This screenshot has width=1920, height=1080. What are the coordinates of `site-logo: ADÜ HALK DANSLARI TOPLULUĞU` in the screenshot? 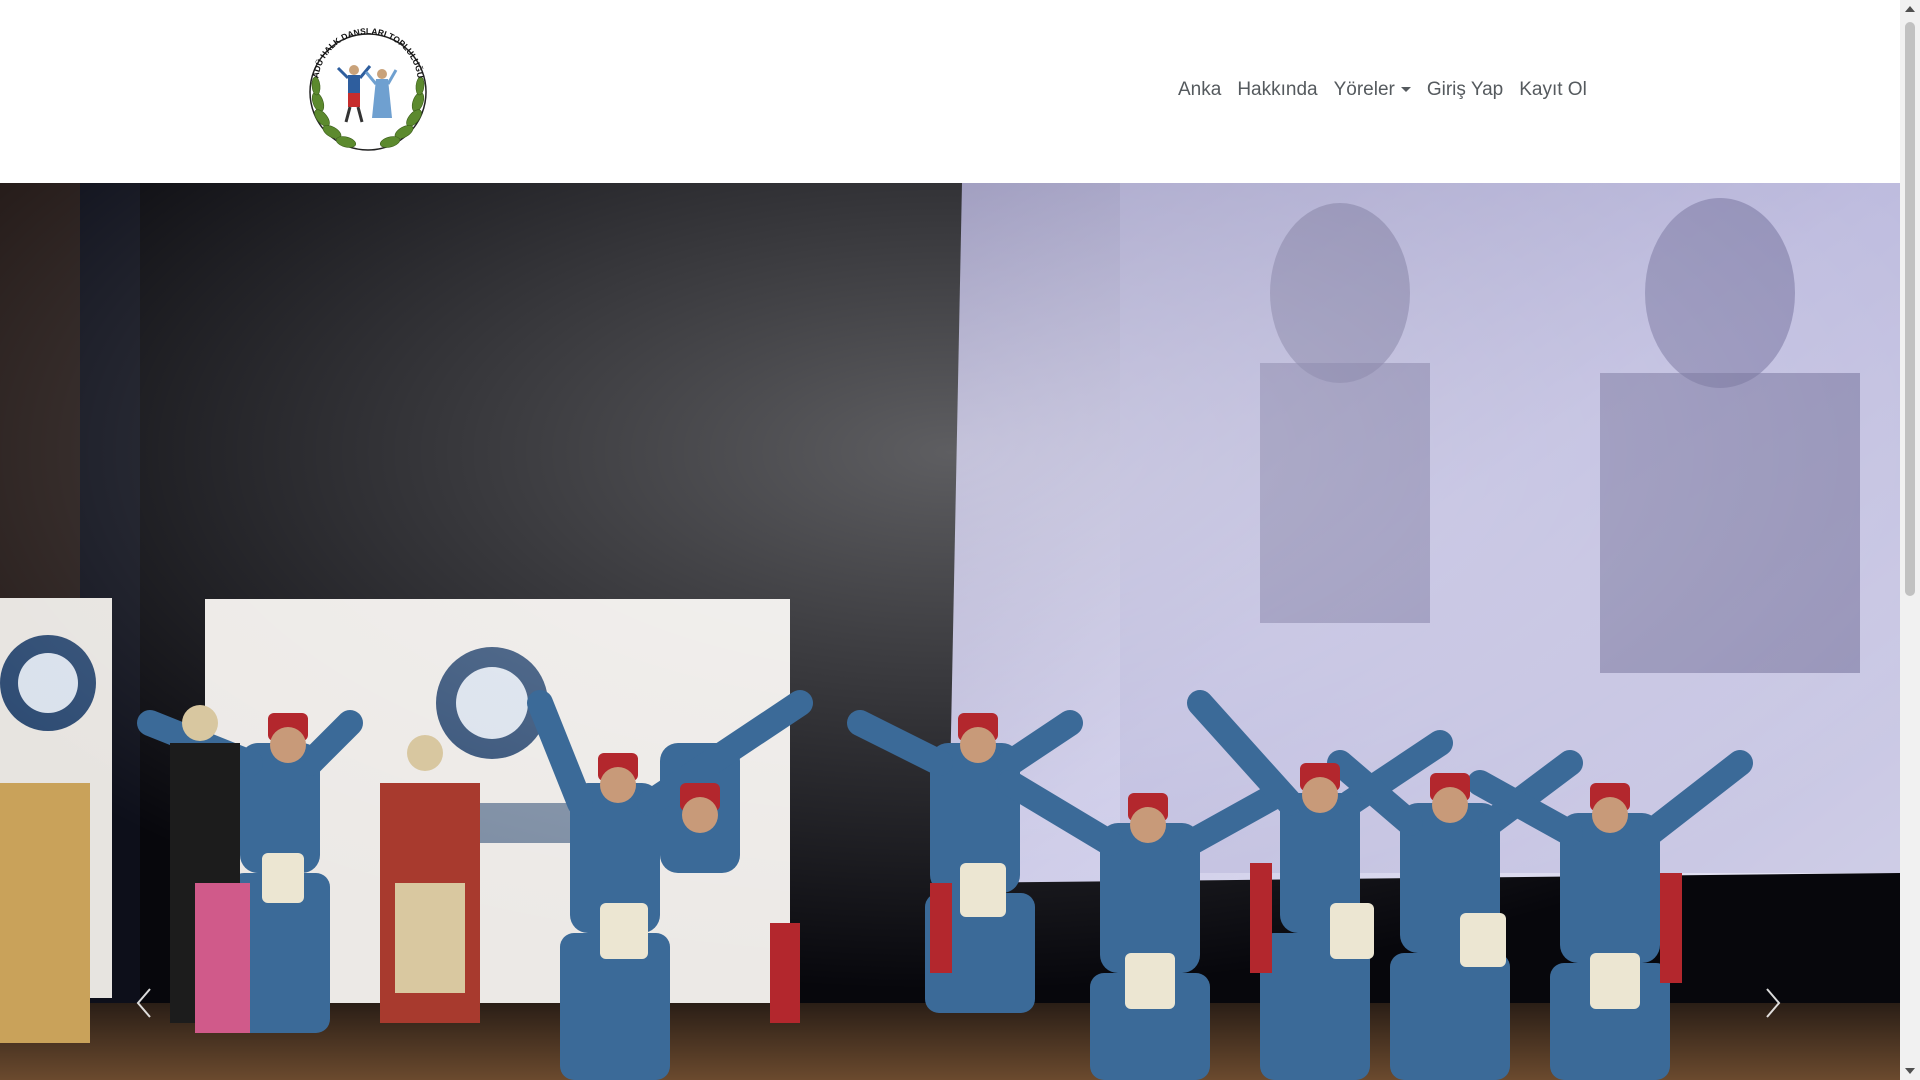 It's located at (368, 91).